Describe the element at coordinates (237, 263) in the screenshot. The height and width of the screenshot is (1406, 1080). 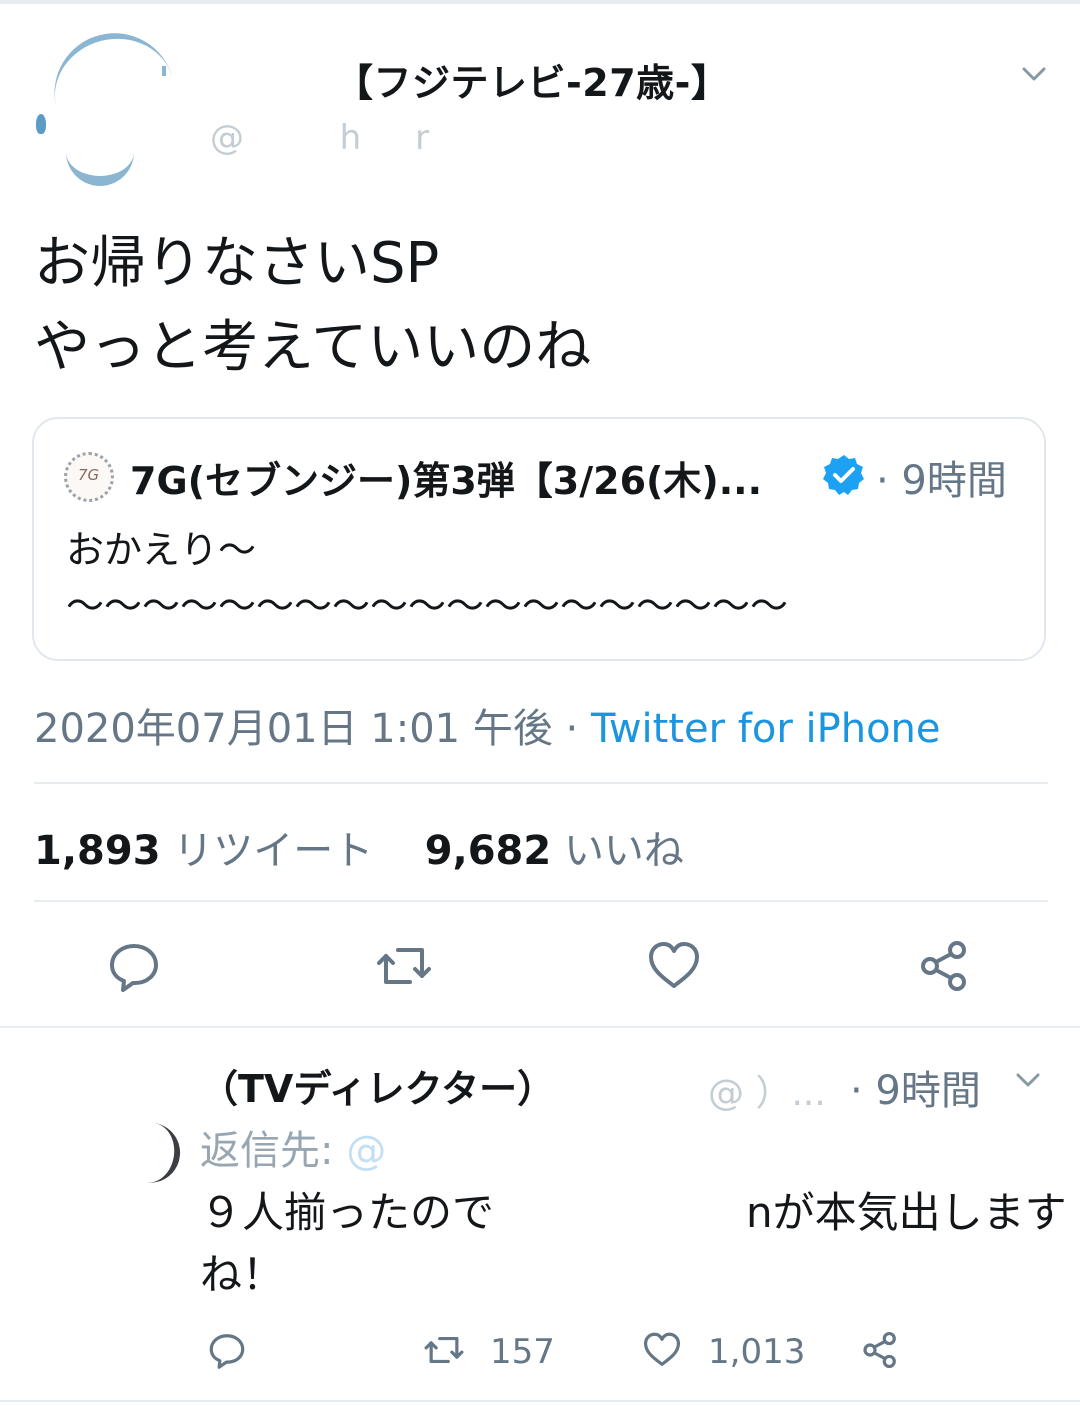
I see `tweet-text-line: お帰りなさいSP` at that location.